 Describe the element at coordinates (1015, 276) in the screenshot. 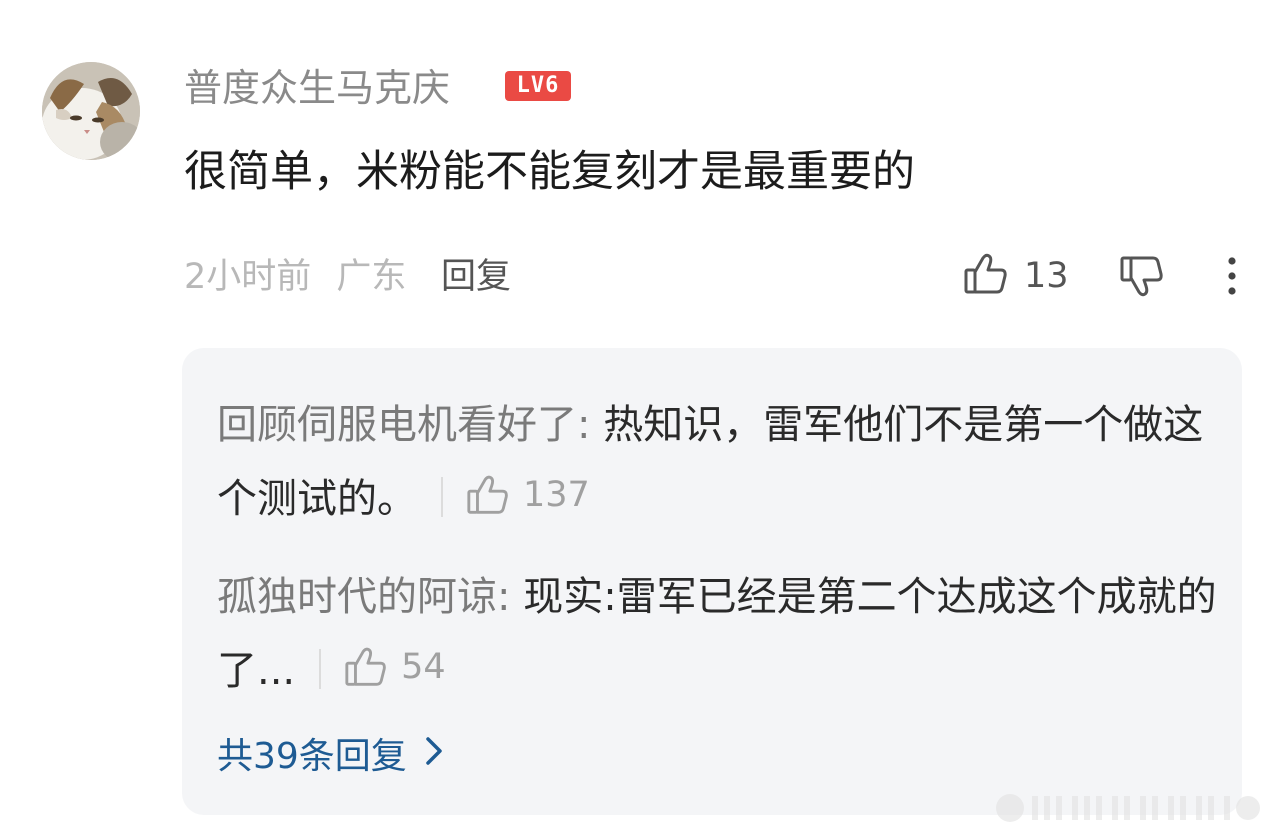

I see `like-button: 13` at that location.